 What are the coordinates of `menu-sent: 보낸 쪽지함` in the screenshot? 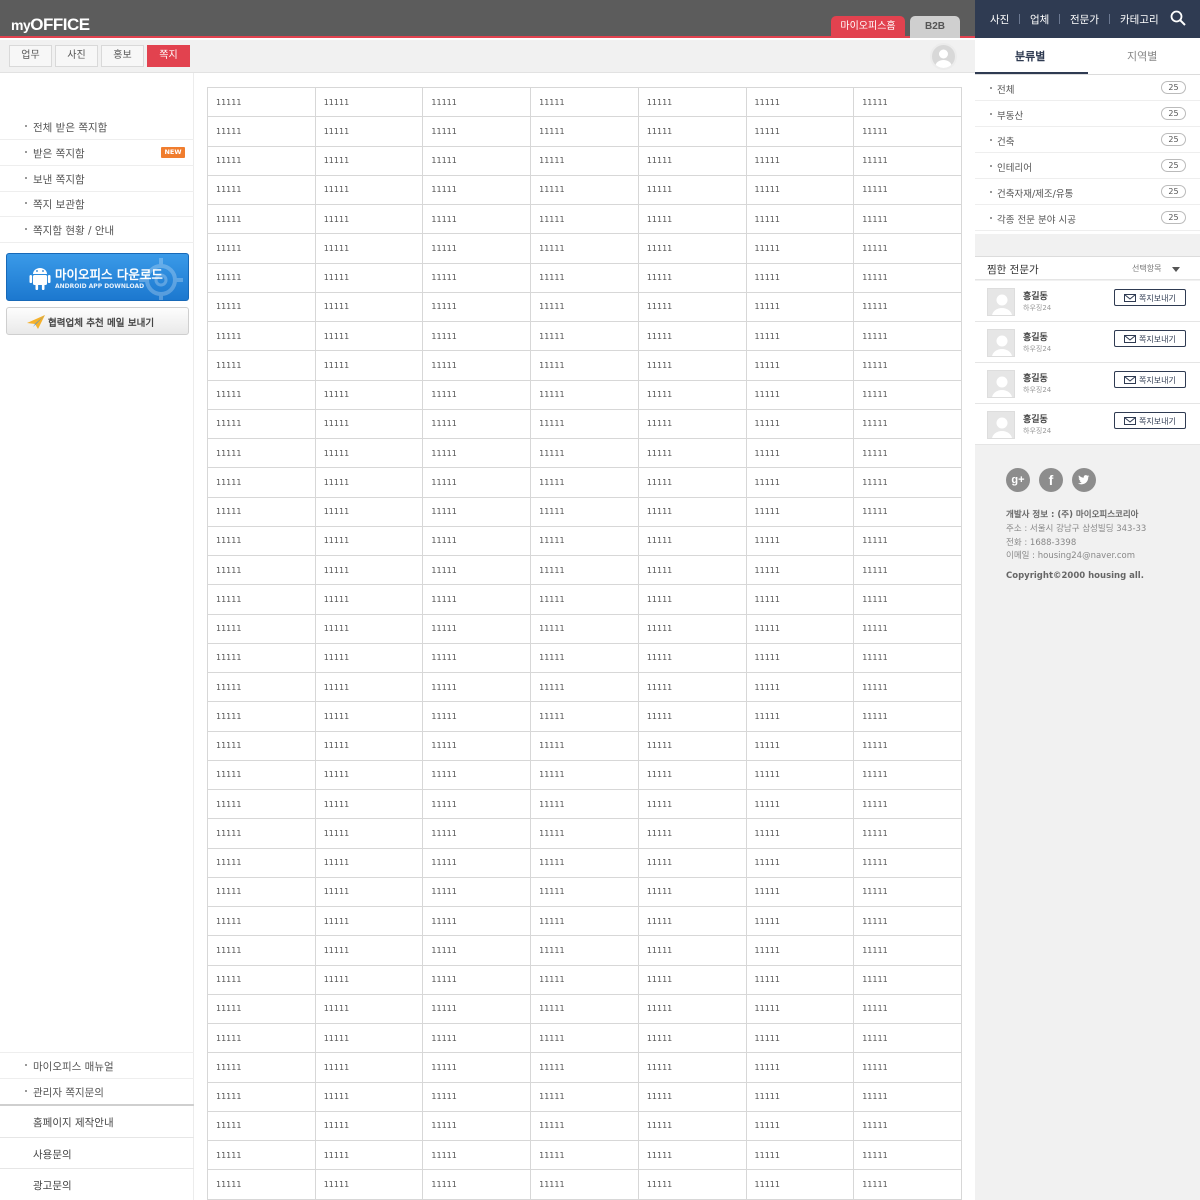 It's located at (97, 179).